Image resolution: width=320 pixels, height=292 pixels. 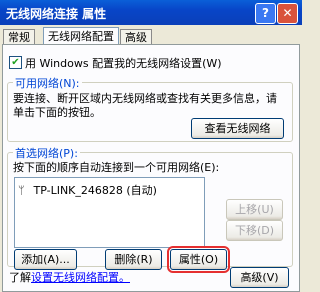 What do you see at coordinates (123, 63) in the screenshot?
I see `use-windows-label: 用 Windows 配置我的无线网络设置(W)` at bounding box center [123, 63].